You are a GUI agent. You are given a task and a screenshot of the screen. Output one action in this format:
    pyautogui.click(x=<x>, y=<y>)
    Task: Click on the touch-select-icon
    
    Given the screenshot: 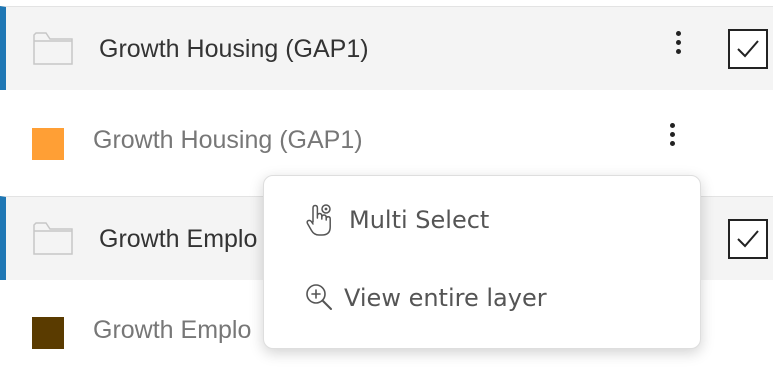 What is the action you would take?
    pyautogui.click(x=318, y=220)
    